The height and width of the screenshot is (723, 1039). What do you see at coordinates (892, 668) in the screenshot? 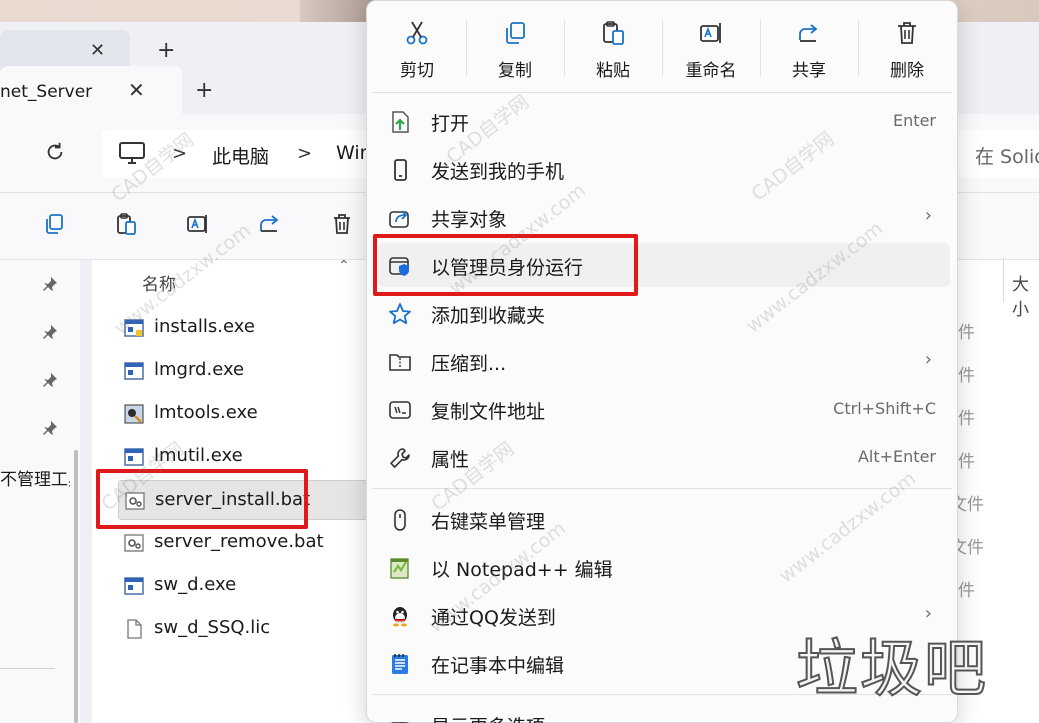
I see `logo-text: 垃圾吧` at bounding box center [892, 668].